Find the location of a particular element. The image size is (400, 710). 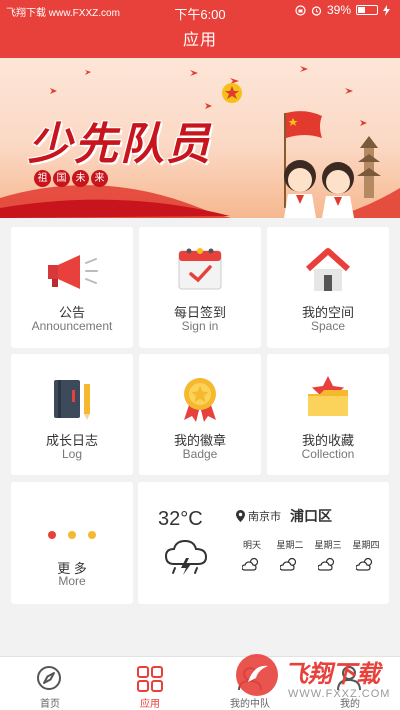

sign-in-sublabel: Sign in is located at coordinates (200, 326).